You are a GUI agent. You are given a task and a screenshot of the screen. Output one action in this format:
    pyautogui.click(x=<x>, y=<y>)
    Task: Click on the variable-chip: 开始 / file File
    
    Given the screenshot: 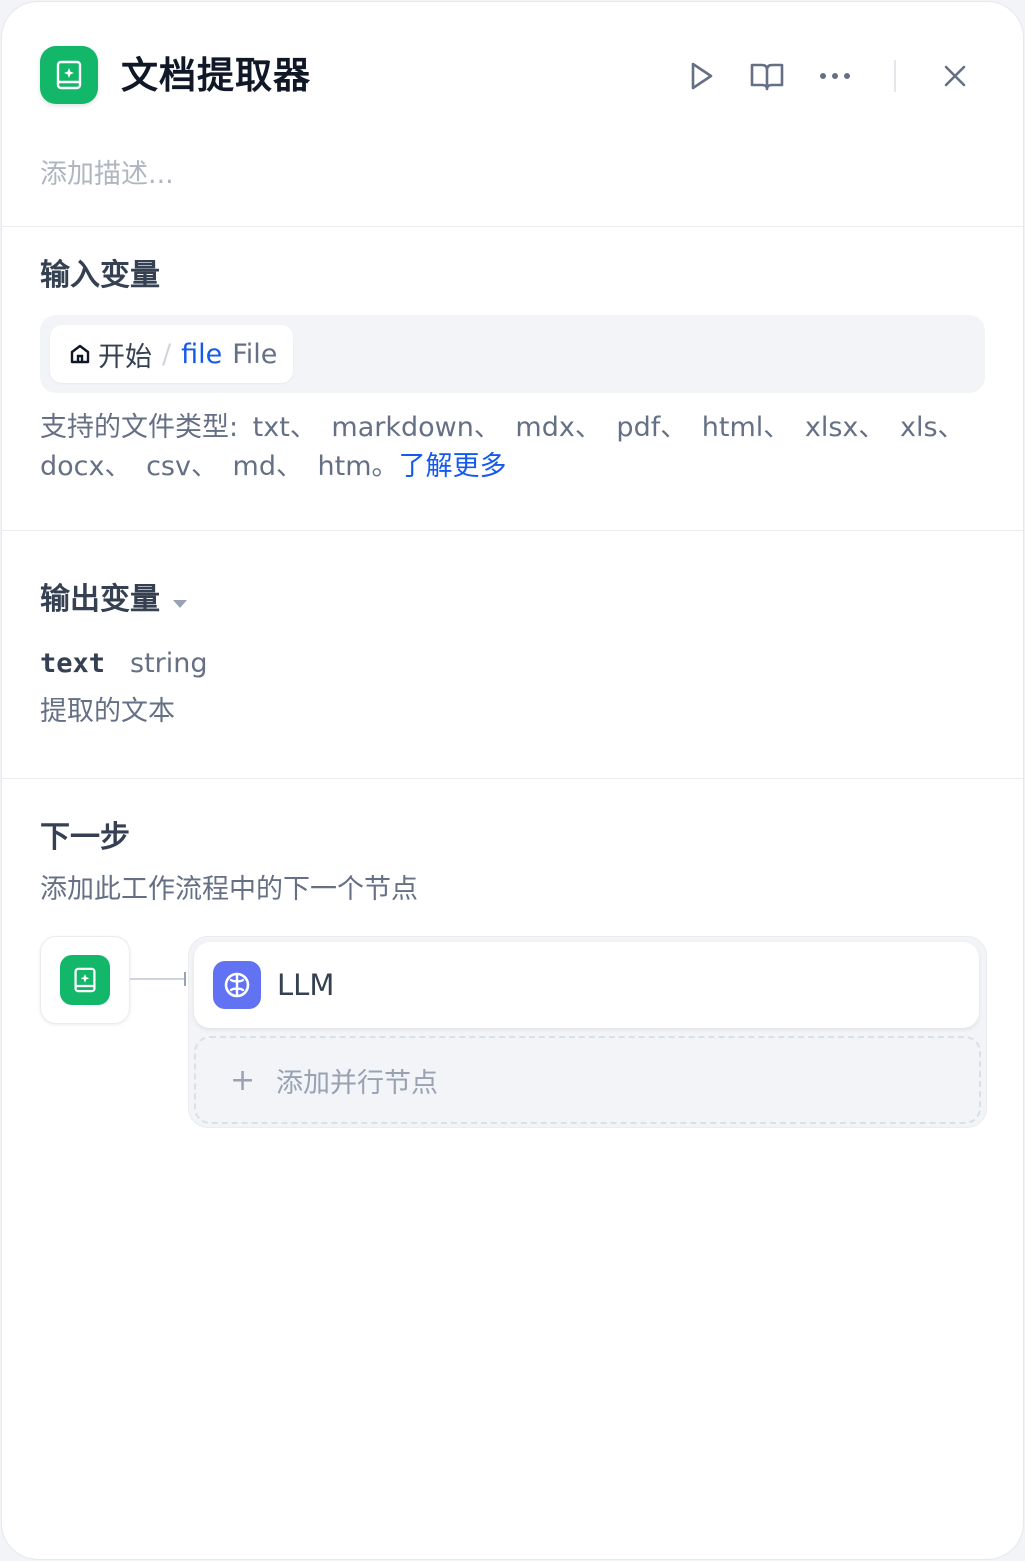 What is the action you would take?
    pyautogui.click(x=172, y=354)
    